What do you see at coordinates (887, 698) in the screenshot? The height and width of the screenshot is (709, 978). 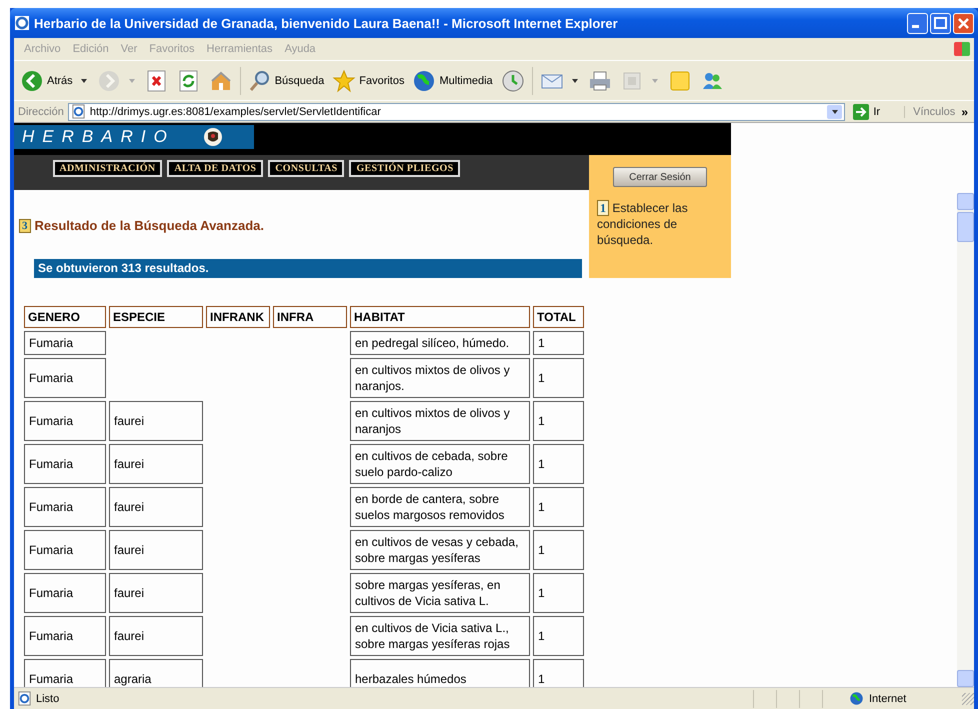 I see `zone-text: Internet` at bounding box center [887, 698].